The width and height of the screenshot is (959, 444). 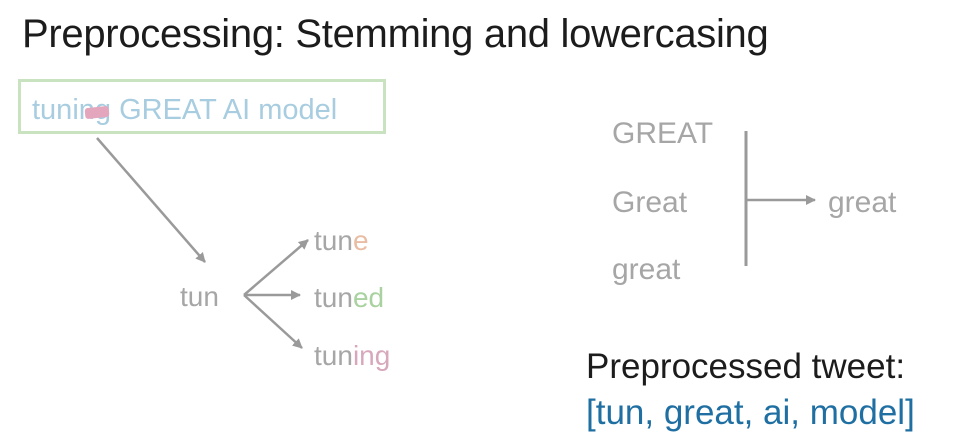 I want to click on stem-variant-tuning: tuning, so click(x=352, y=355).